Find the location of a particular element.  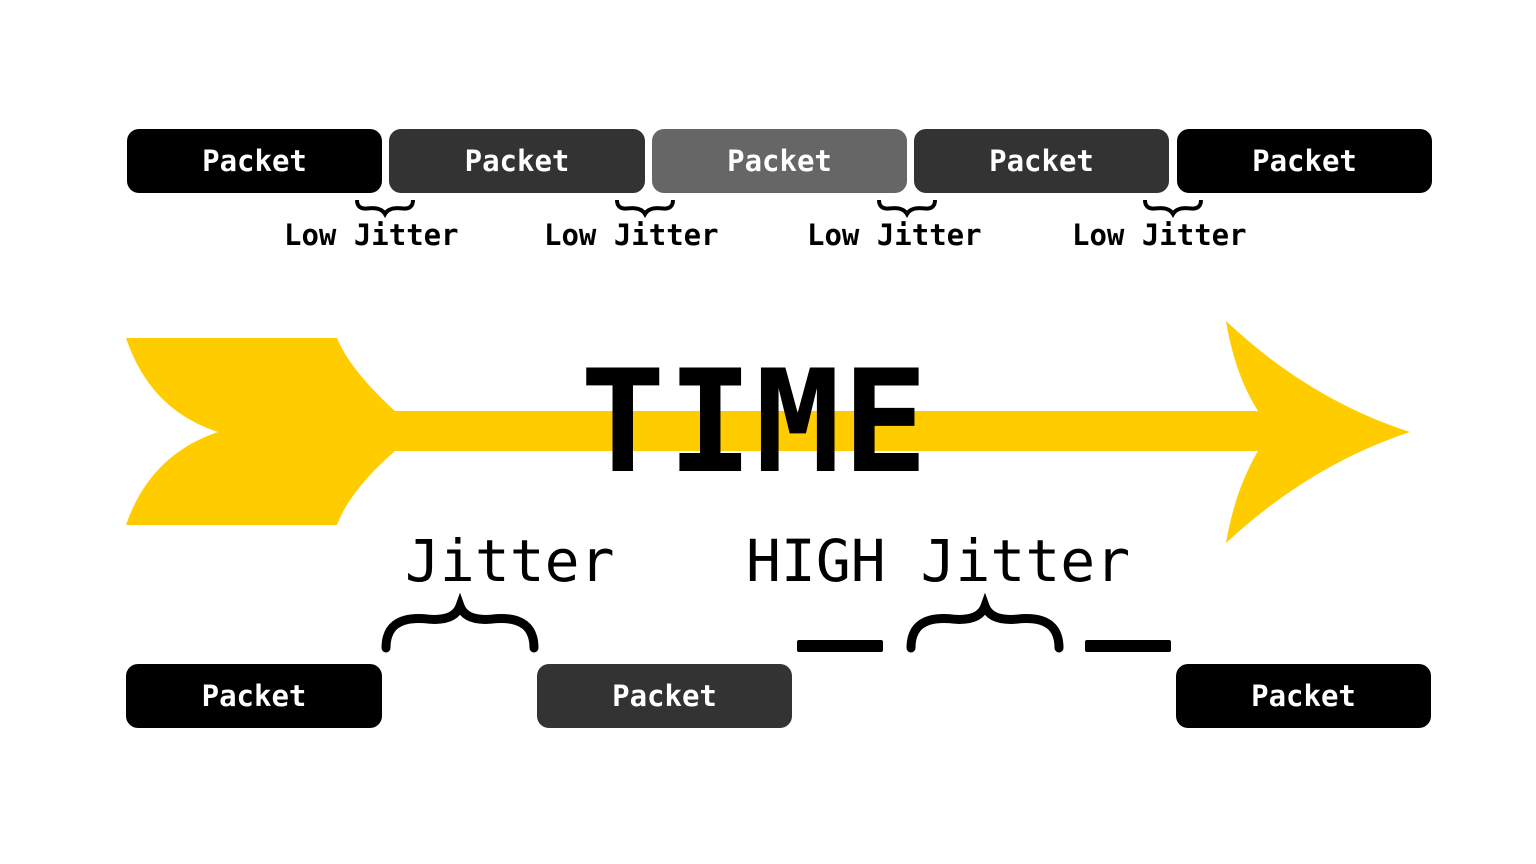

top-packet-3: Packet is located at coordinates (779, 161).